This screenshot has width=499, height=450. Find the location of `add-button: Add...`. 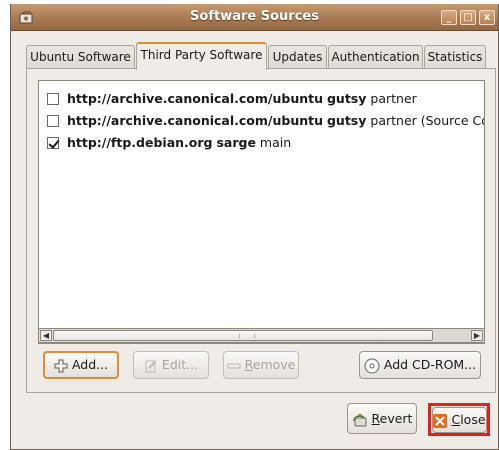

add-button: Add... is located at coordinates (81, 365).